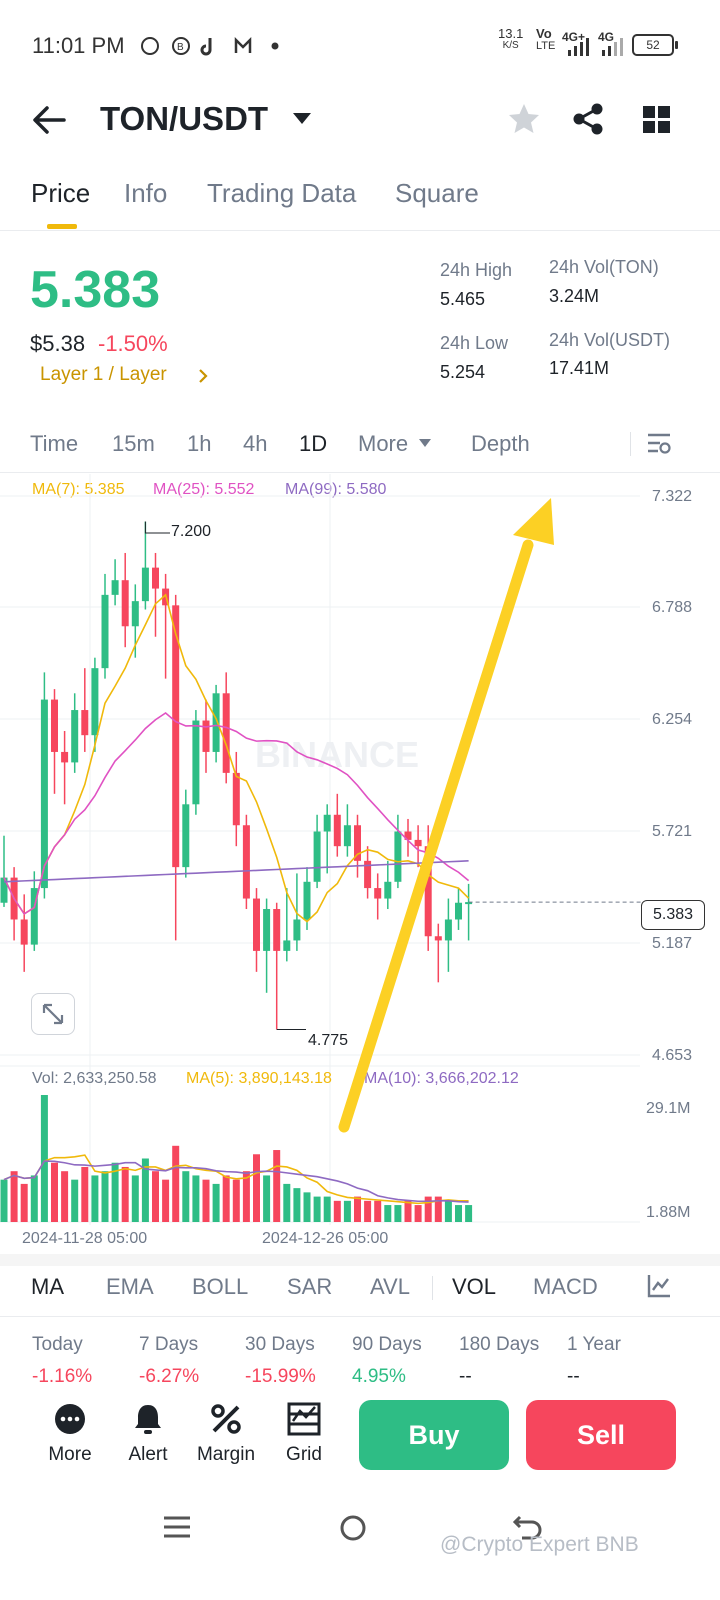  Describe the element at coordinates (199, 444) in the screenshot. I see `interval-1h: 1h` at that location.